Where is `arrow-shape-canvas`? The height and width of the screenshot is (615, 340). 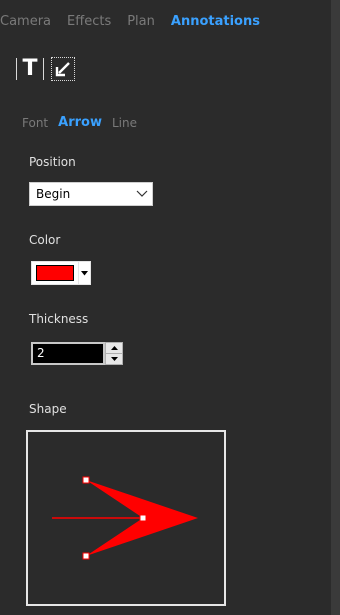
arrow-shape-canvas is located at coordinates (125, 518).